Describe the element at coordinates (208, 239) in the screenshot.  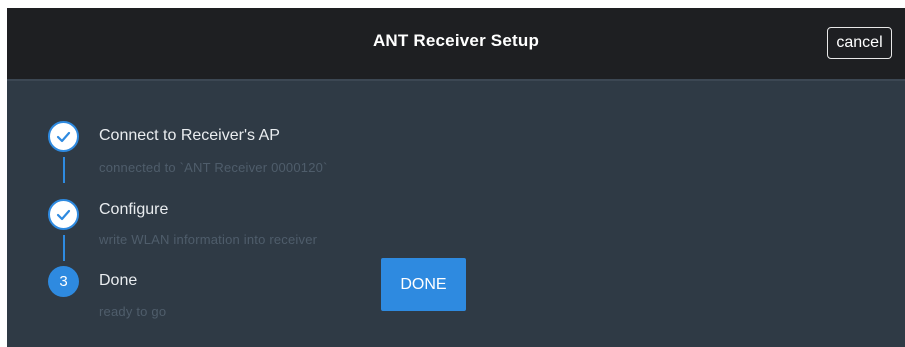
I see `step-2-subtitle: write WLAN information into receiver` at that location.